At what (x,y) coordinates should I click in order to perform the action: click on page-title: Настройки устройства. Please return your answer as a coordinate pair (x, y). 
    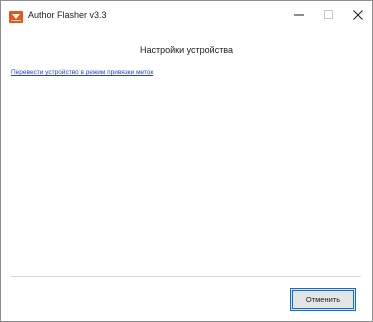
    Looking at the image, I should click on (186, 50).